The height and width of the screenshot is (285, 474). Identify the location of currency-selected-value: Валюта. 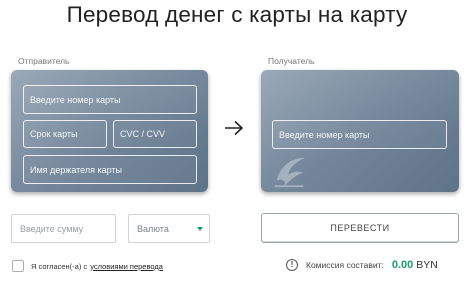
(153, 228).